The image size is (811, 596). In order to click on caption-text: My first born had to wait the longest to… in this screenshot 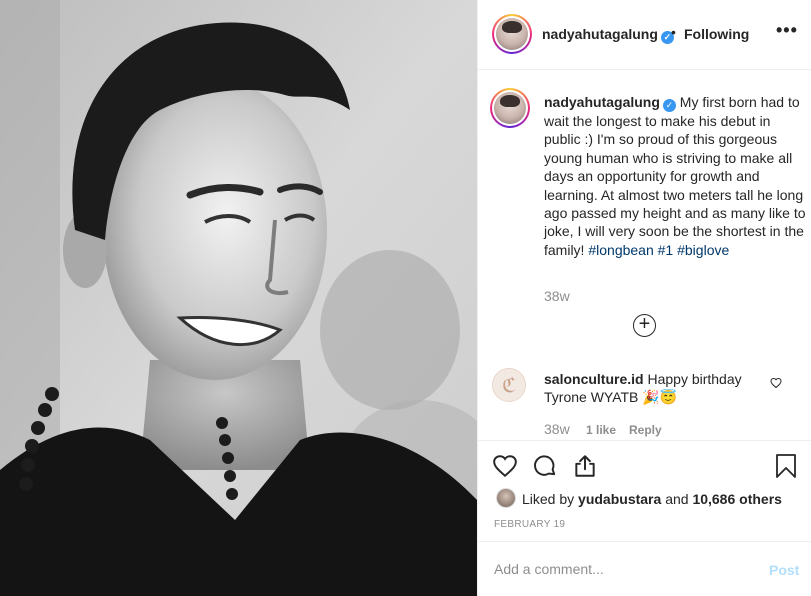, I will do `click(675, 176)`.